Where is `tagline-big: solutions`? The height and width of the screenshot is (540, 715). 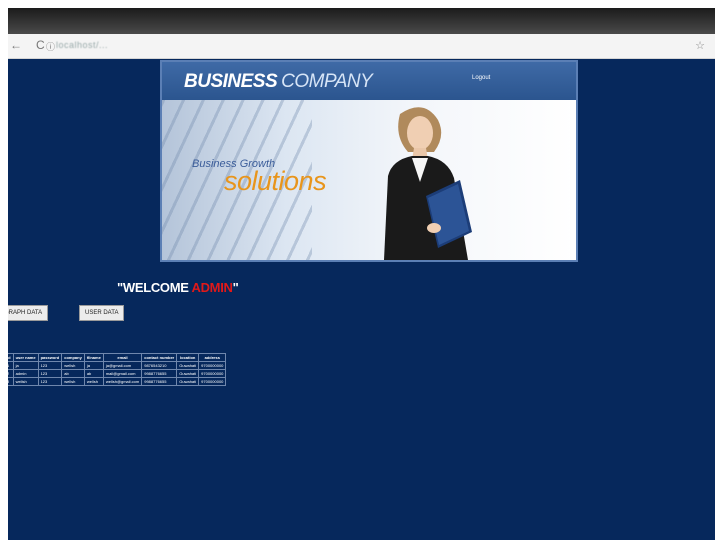 tagline-big: solutions is located at coordinates (275, 181).